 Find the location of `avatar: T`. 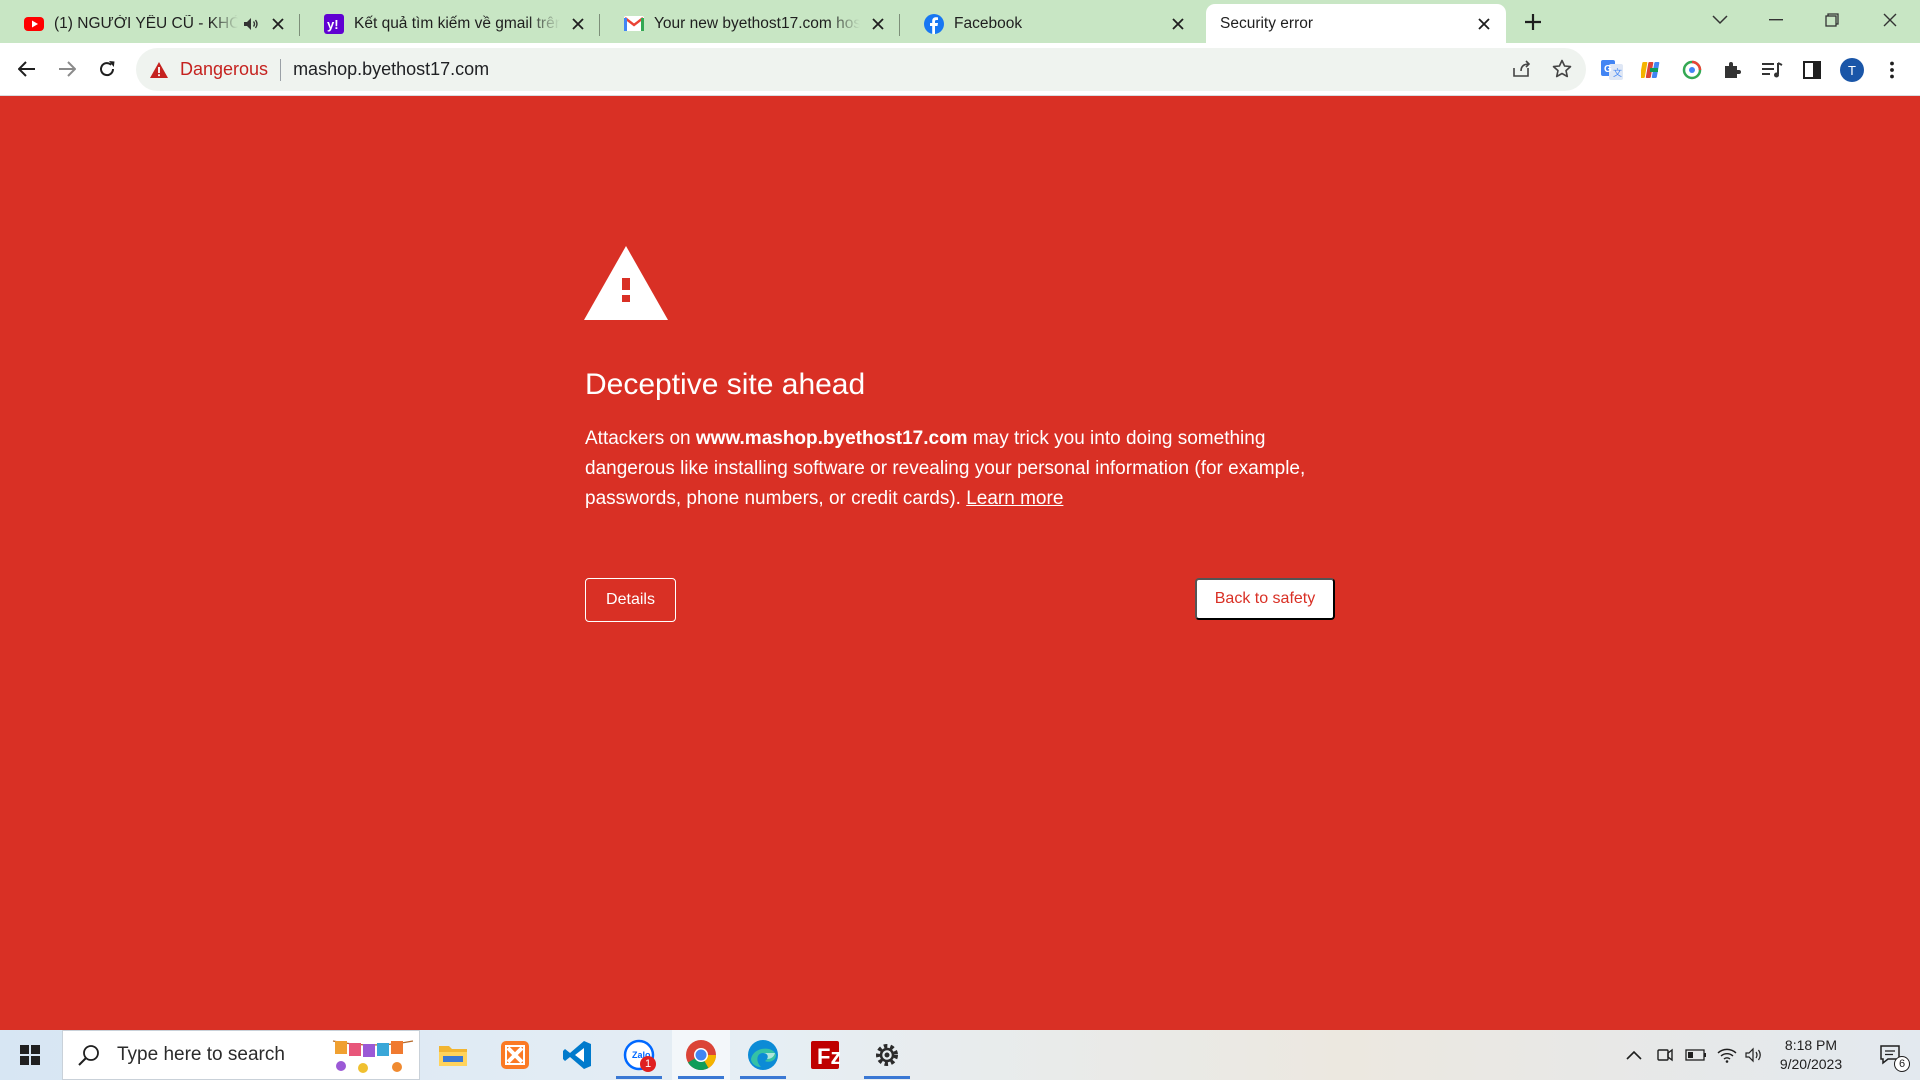

avatar: T is located at coordinates (1852, 70).